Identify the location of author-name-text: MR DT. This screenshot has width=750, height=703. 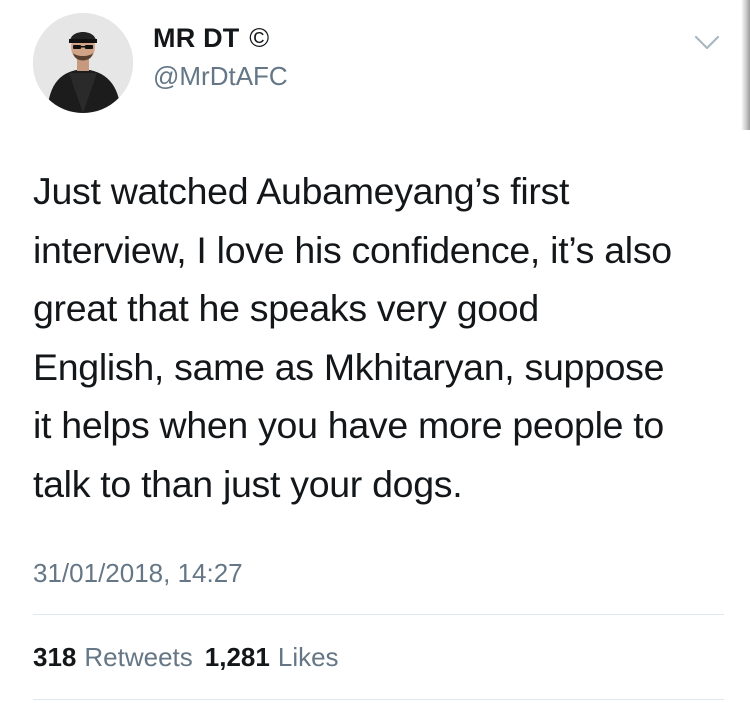
(196, 38).